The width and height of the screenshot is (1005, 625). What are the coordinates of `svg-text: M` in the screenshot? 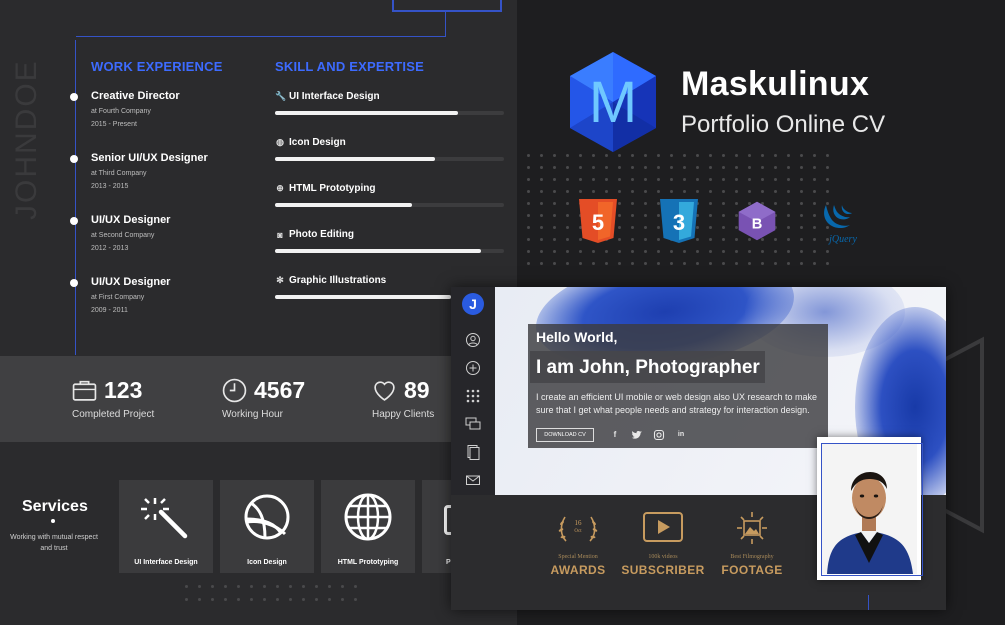 It's located at (613, 102).